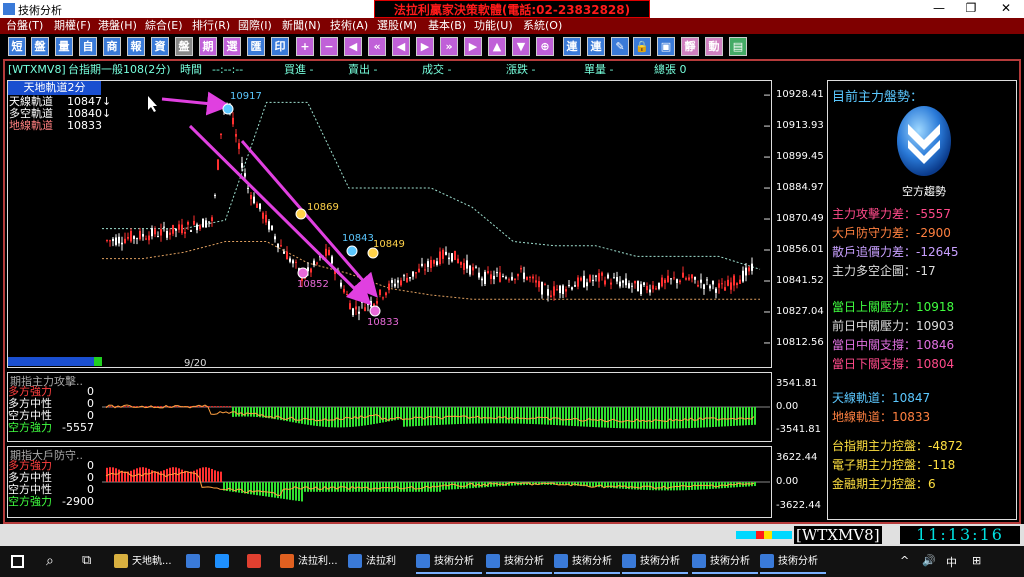  I want to click on price-tick: 10870.49, so click(800, 219).